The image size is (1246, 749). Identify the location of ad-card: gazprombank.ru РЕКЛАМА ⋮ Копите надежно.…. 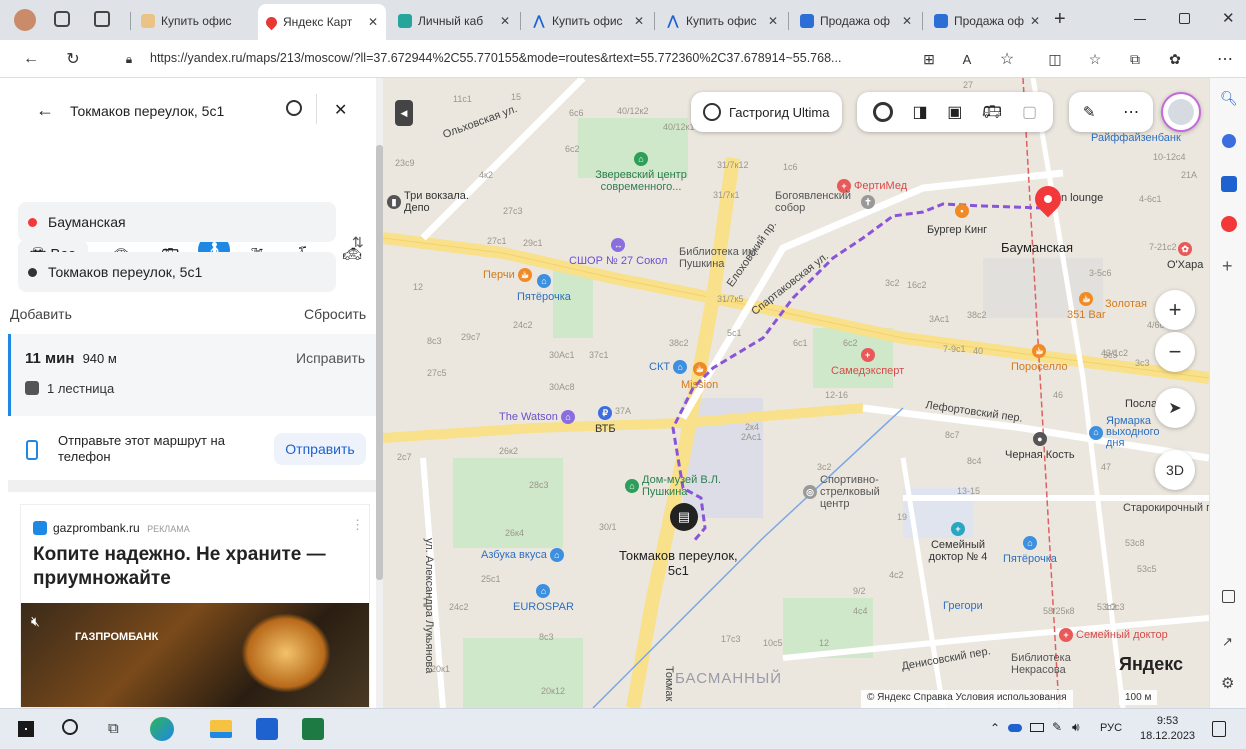
(195, 606).